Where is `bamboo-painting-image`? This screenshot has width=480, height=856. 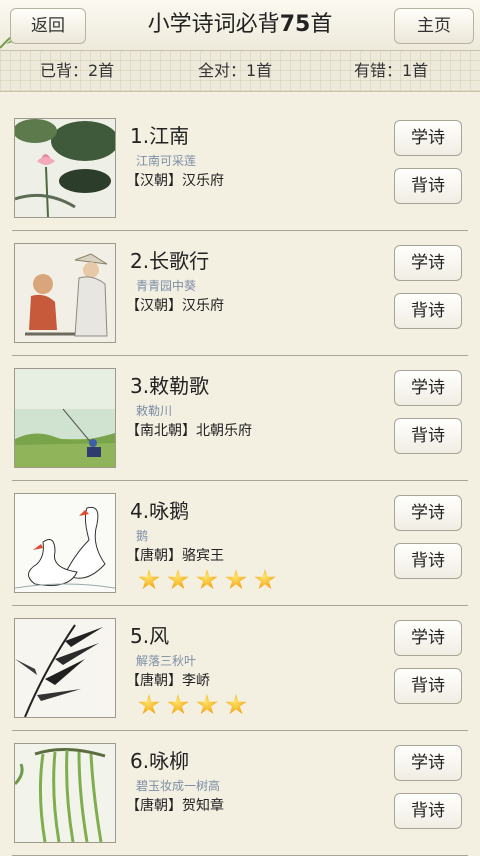
bamboo-painting-image is located at coordinates (65, 668).